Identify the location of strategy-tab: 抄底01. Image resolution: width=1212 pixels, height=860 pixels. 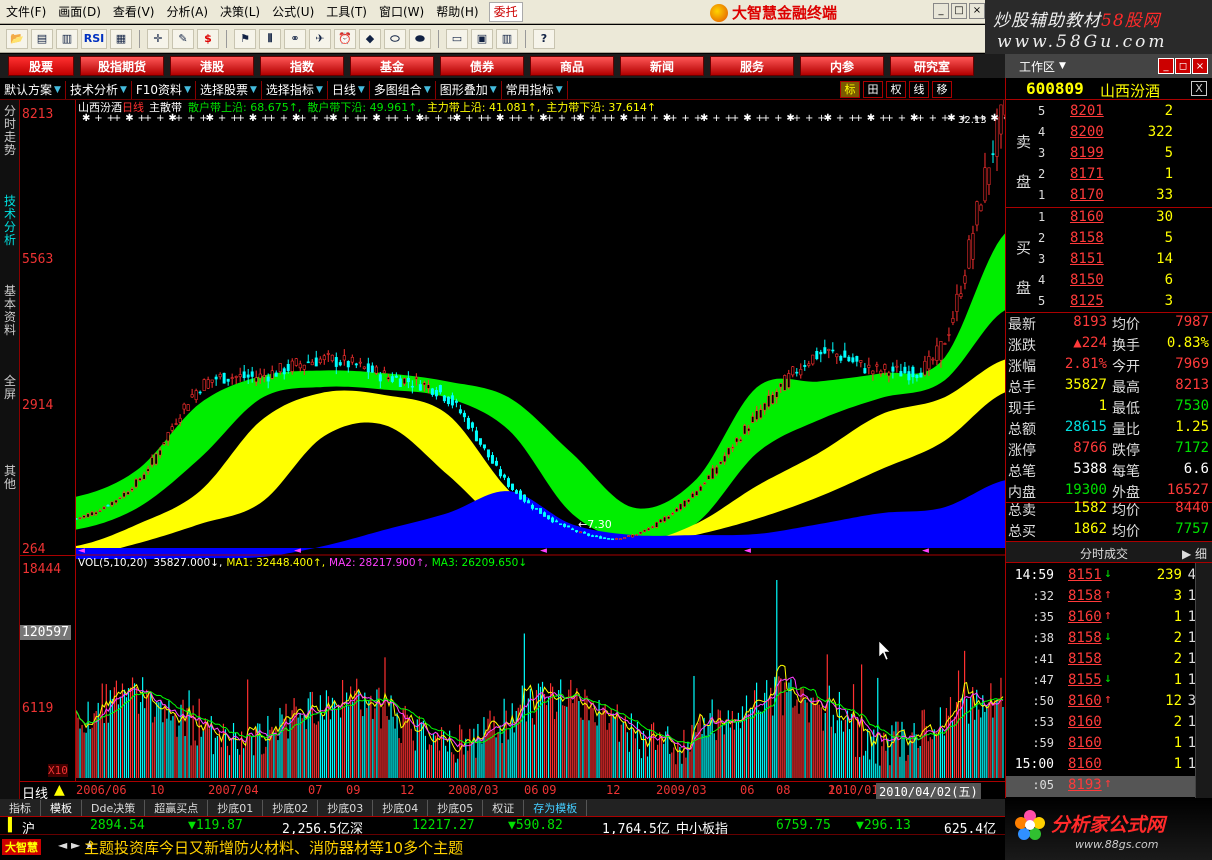
(236, 807).